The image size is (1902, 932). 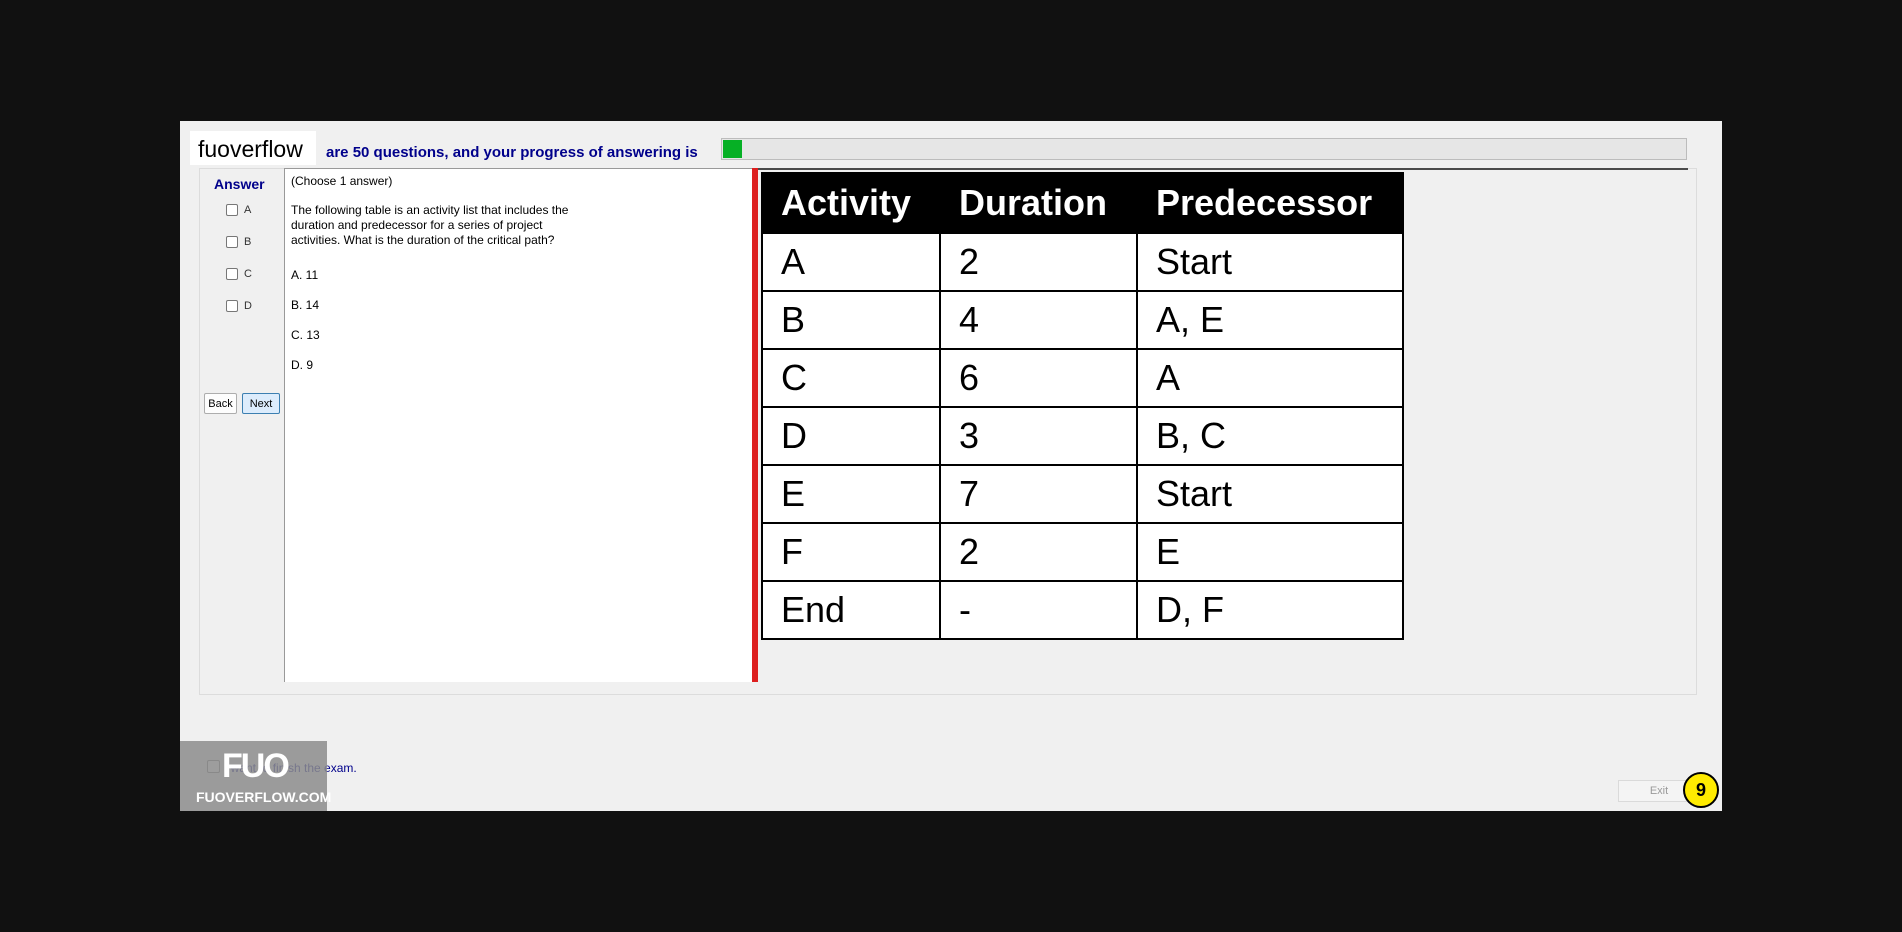 I want to click on cell-activity: A, so click(x=851, y=262).